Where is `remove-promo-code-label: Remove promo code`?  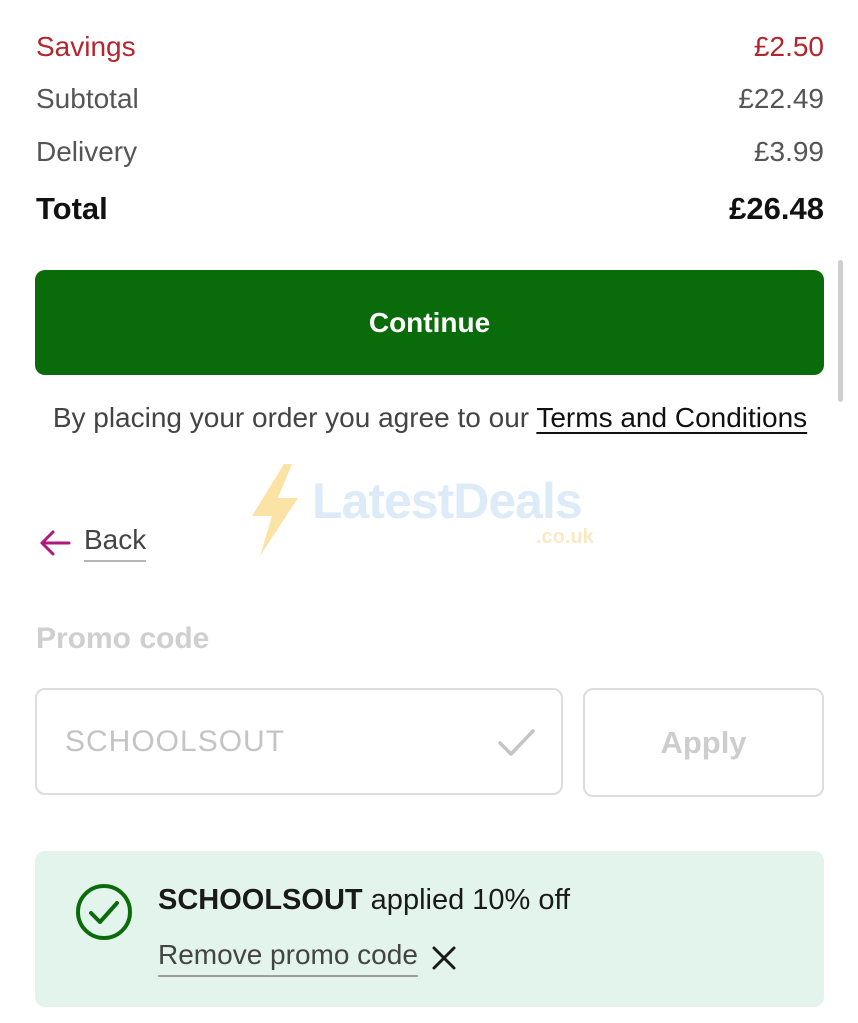 remove-promo-code-label: Remove promo code is located at coordinates (288, 958).